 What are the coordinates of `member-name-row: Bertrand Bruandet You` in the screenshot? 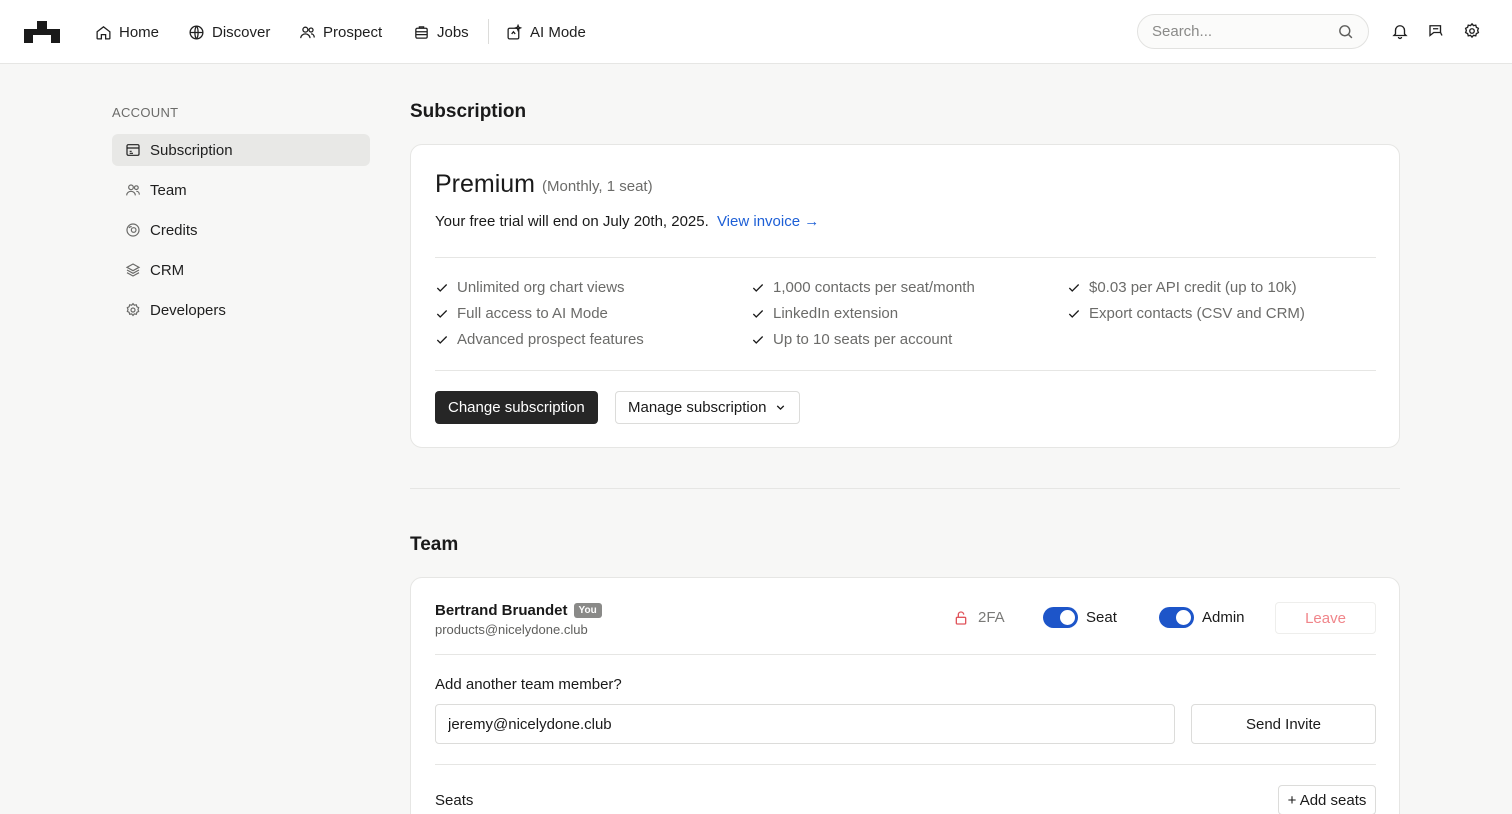 It's located at (518, 610).